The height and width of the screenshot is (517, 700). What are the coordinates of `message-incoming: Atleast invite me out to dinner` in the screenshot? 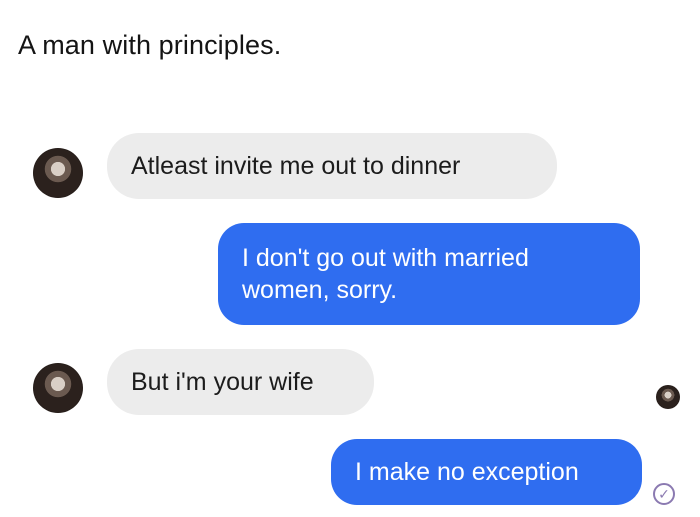 It's located at (332, 166).